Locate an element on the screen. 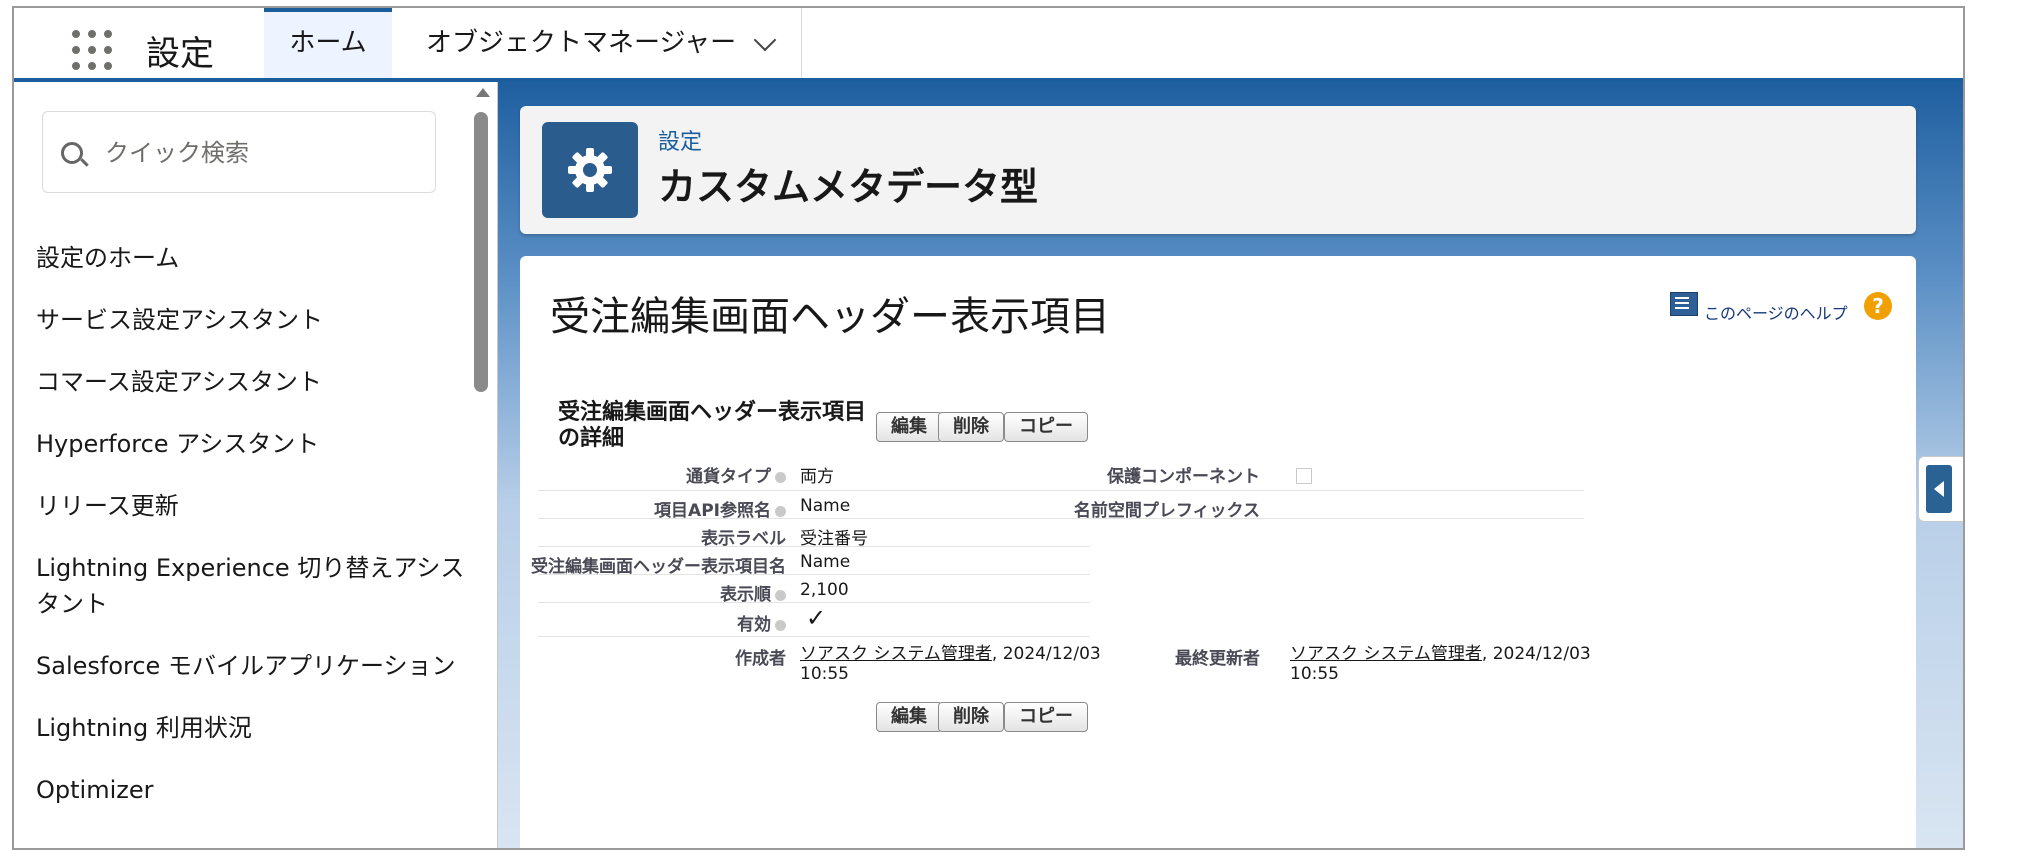 This screenshot has width=2027, height=854. field-value-created-by: ソアスク システム管理者, 2024/12/03 10:55 is located at coordinates (950, 664).